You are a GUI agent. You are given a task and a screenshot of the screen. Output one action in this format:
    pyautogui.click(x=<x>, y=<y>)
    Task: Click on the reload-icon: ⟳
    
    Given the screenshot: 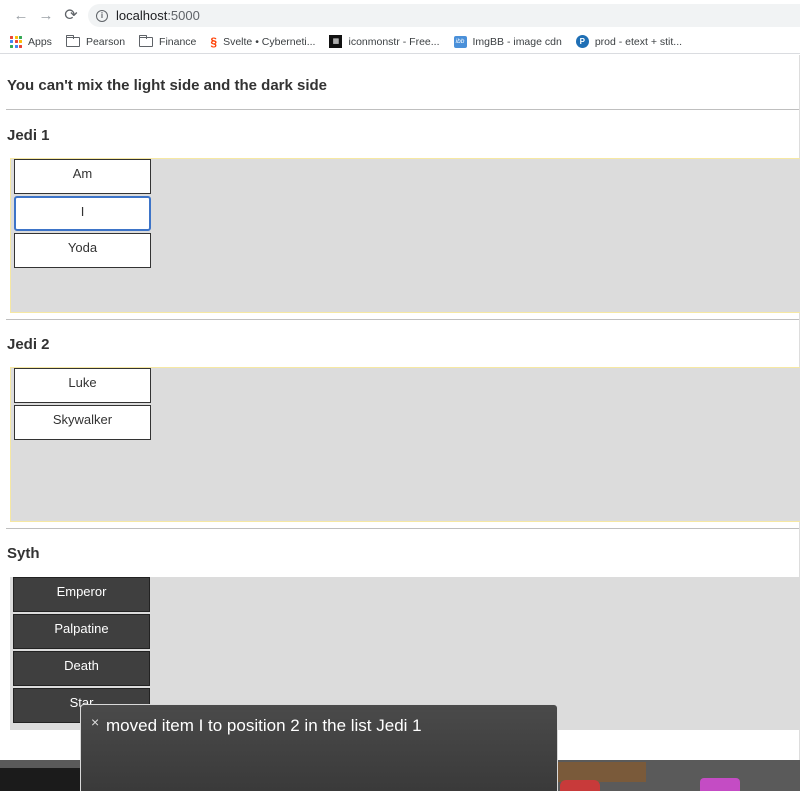 What is the action you would take?
    pyautogui.click(x=71, y=15)
    